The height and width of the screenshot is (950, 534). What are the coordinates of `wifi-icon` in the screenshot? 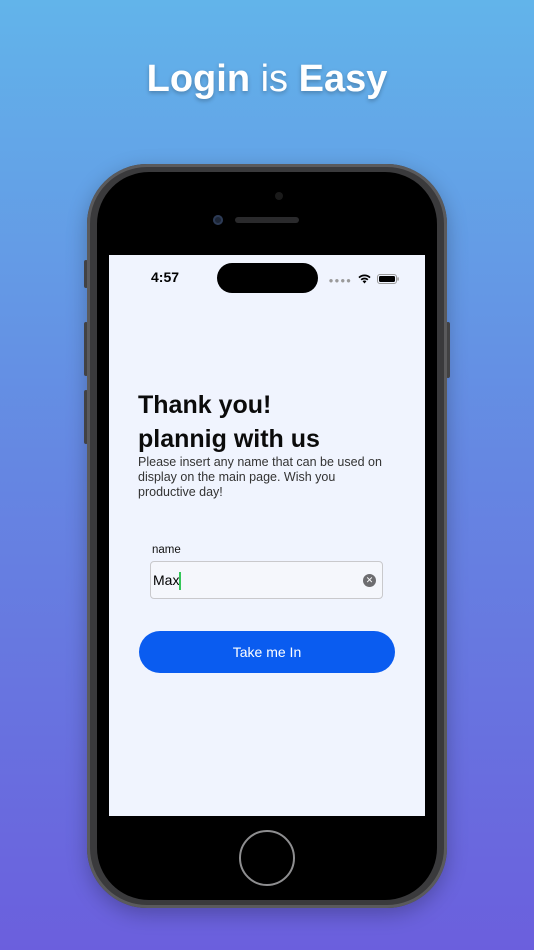 It's located at (364, 280).